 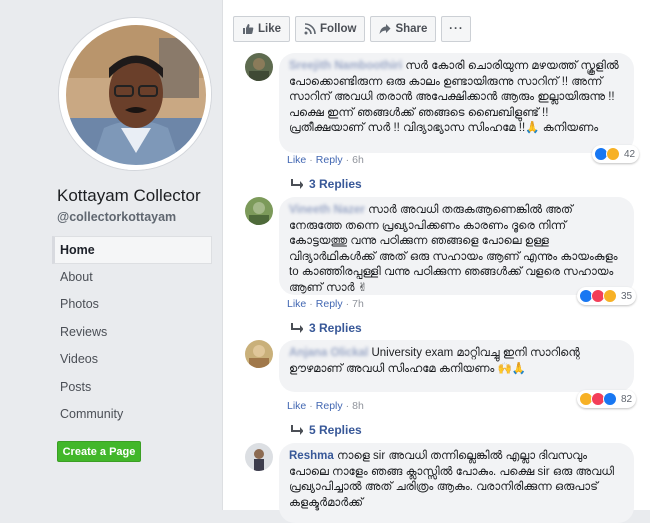 I want to click on nav-item-home: Home, so click(x=132, y=250).